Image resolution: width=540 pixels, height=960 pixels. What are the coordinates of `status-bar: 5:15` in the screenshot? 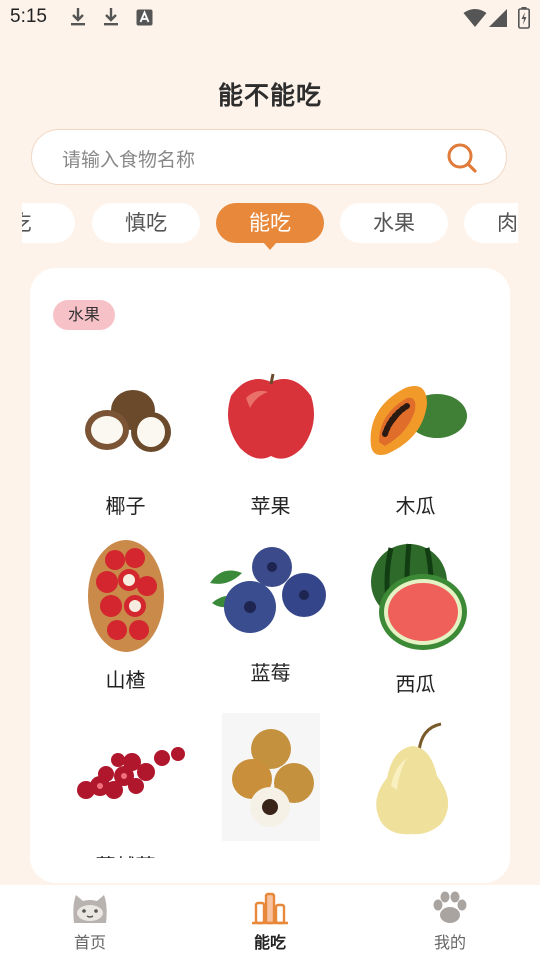 It's located at (270, 18).